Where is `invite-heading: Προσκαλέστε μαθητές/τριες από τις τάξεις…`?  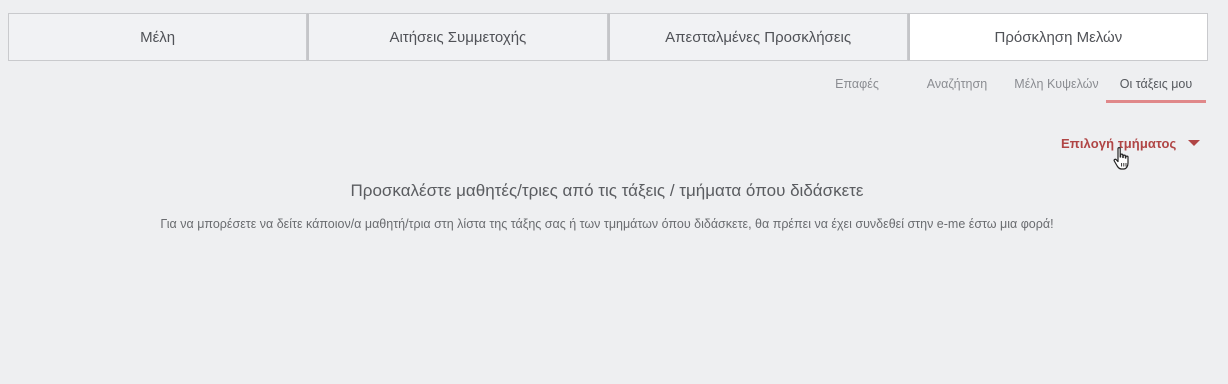 invite-heading: Προσκαλέστε μαθητές/τριες από τις τάξεις… is located at coordinates (607, 190).